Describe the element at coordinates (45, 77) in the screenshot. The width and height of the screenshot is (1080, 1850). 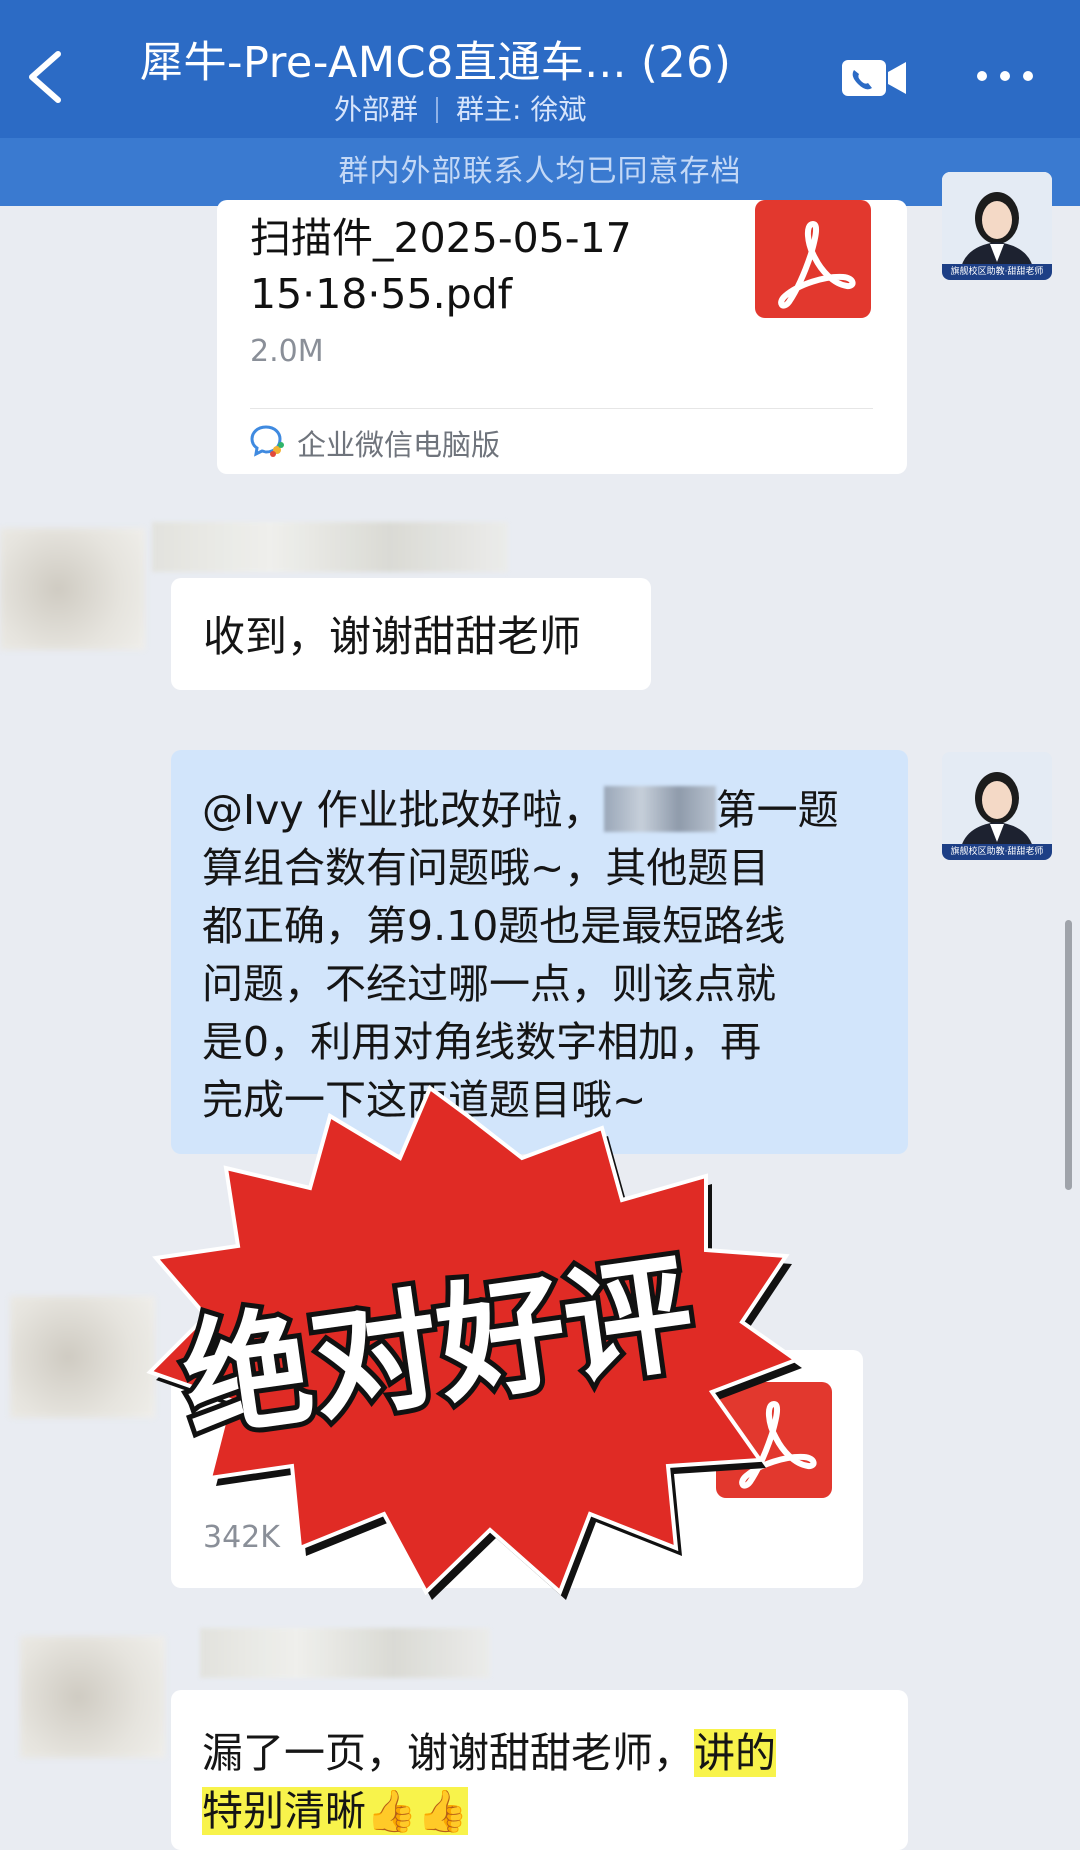
I see `back-arrow-icon` at that location.